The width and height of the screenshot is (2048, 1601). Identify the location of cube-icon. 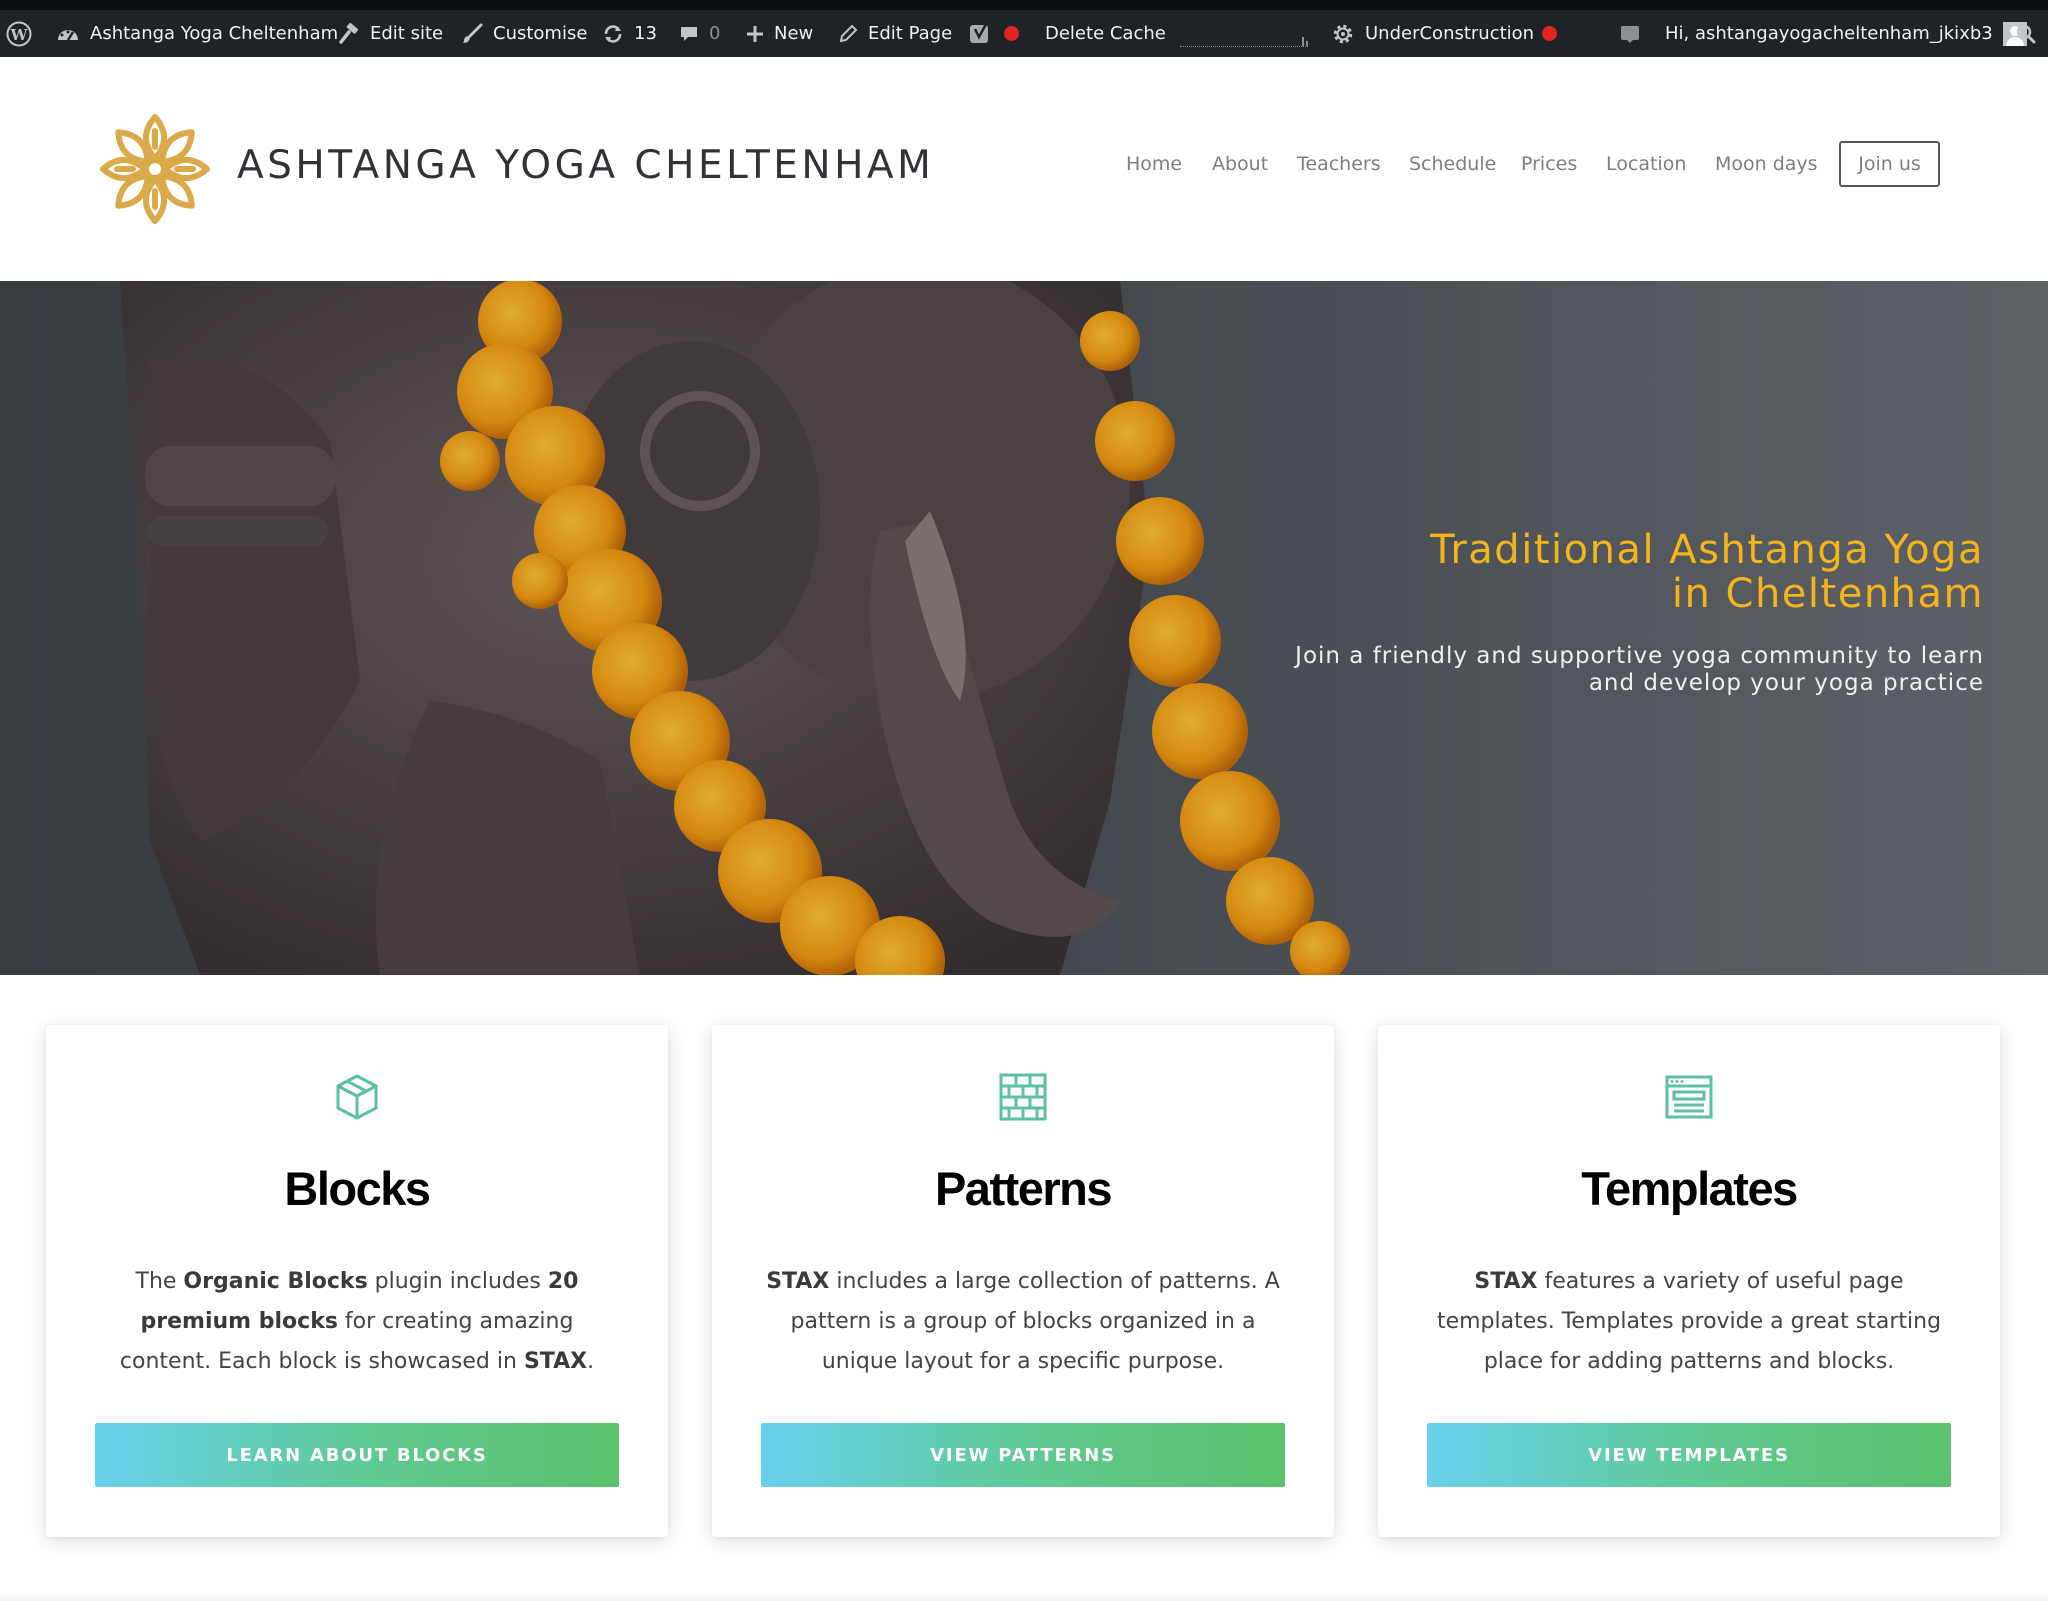
(357, 1097).